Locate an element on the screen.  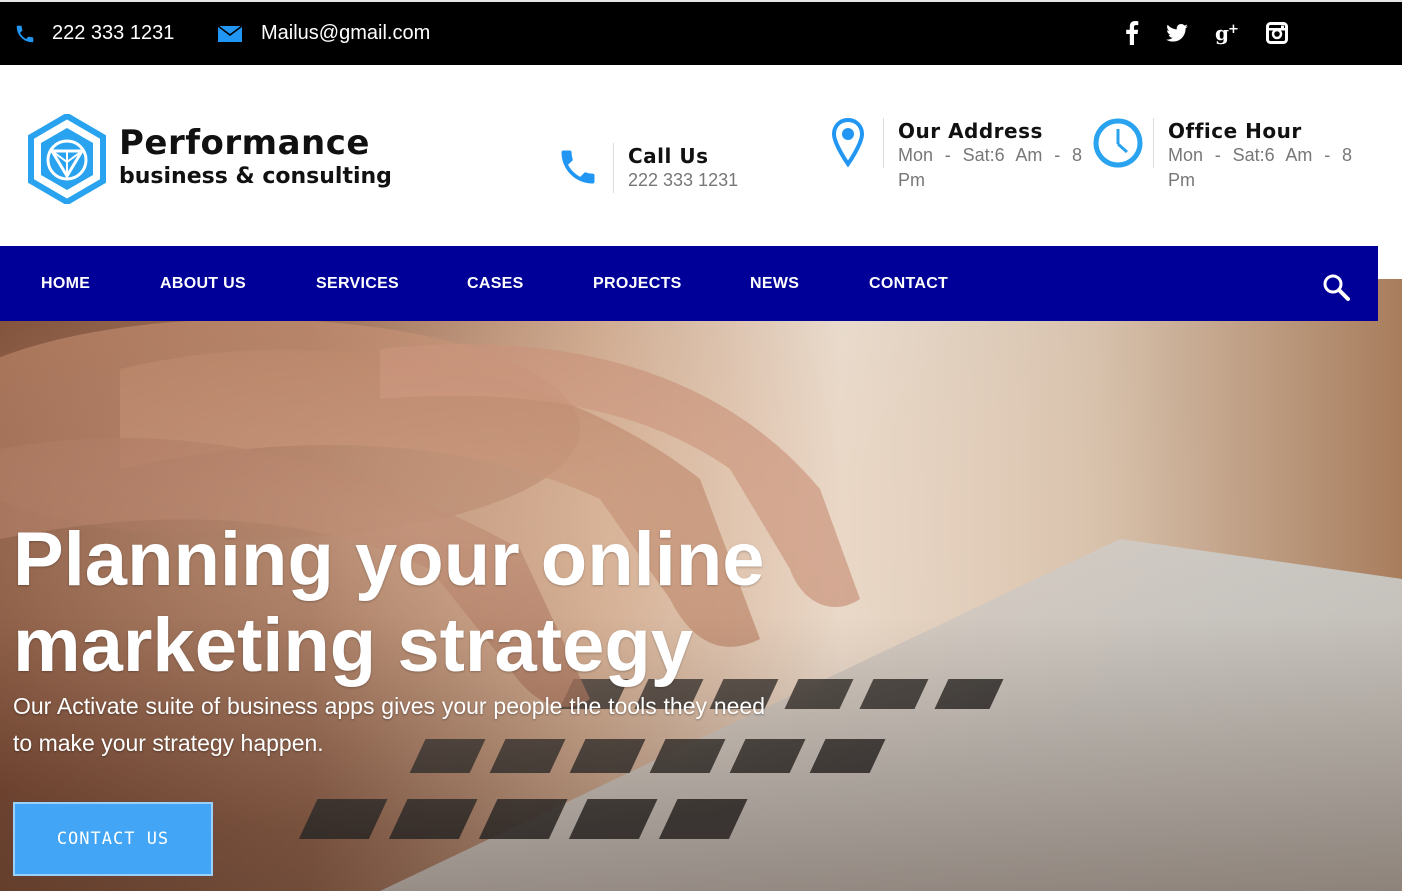
office-hour-block: Office Hour Mon - Sat:6 Am - 8 Pm is located at coordinates (1260, 156).